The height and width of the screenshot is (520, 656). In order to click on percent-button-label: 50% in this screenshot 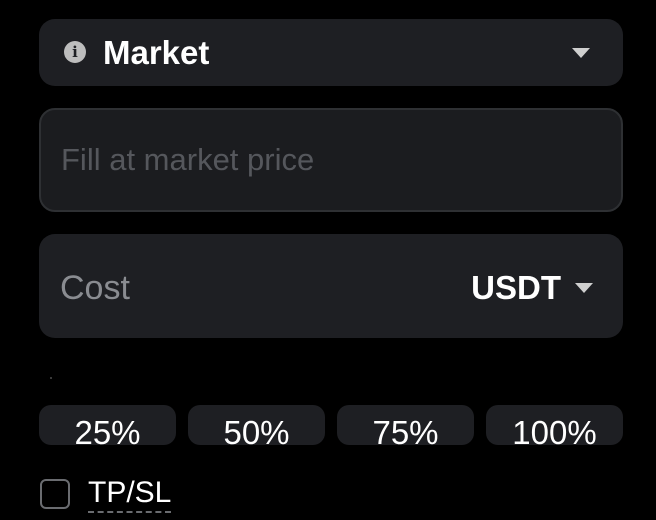, I will do `click(256, 429)`.